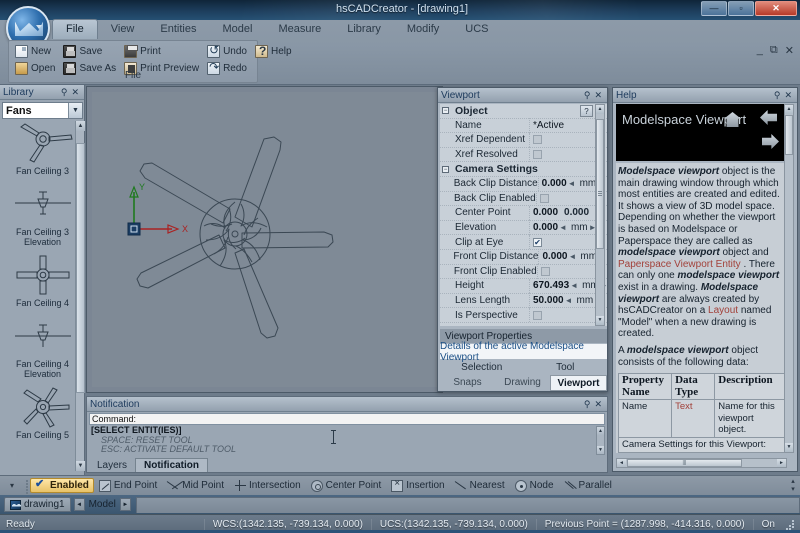  I want to click on property-row-back-clip-enabled: Back Clip Enabled, so click(523, 199).